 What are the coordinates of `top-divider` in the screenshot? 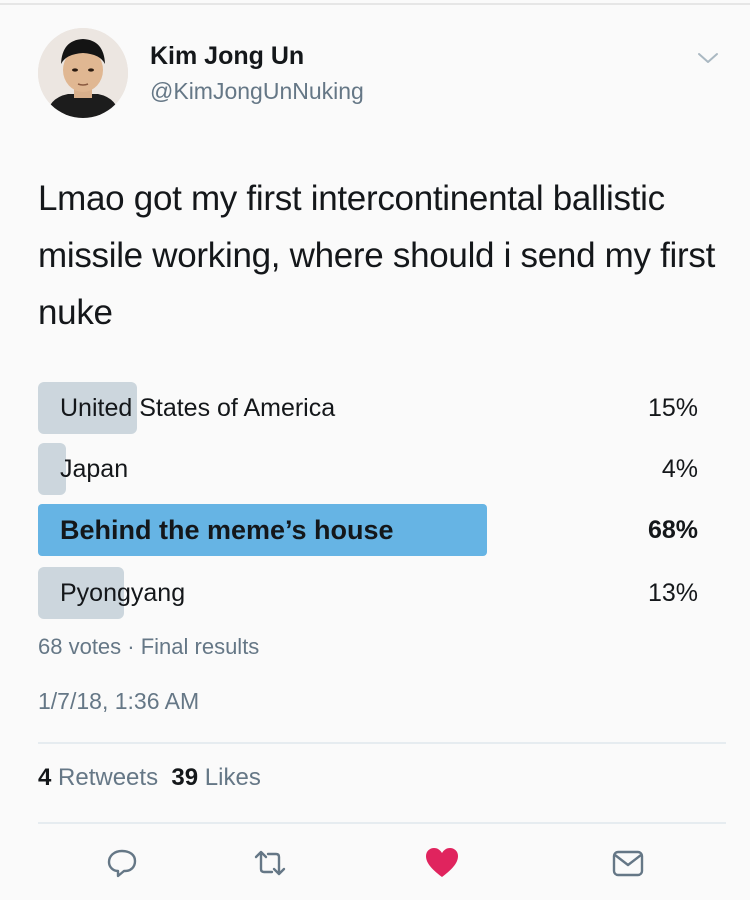 It's located at (375, 4).